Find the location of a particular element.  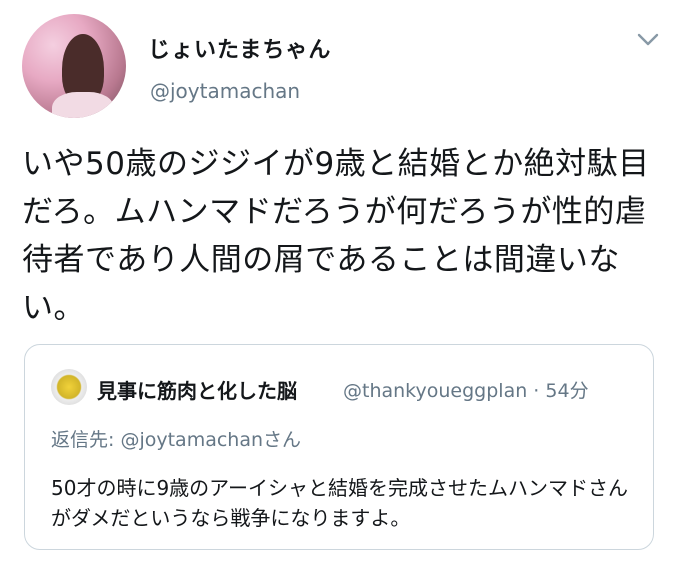

display-name: じょいたまちゃん is located at coordinates (239, 48).